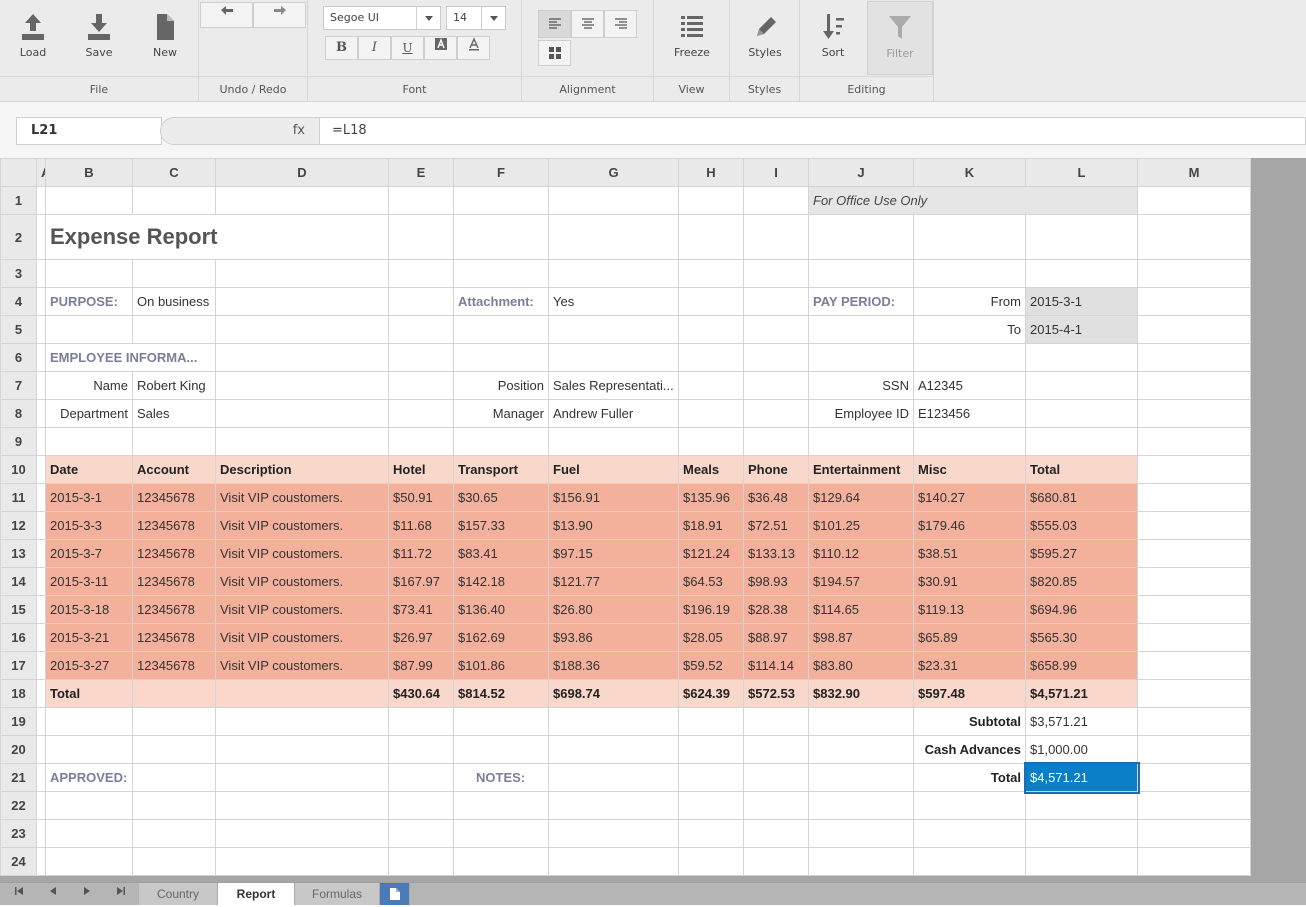 The image size is (1306, 907). What do you see at coordinates (421, 693) in the screenshot?
I see `total-cell: $430.64` at bounding box center [421, 693].